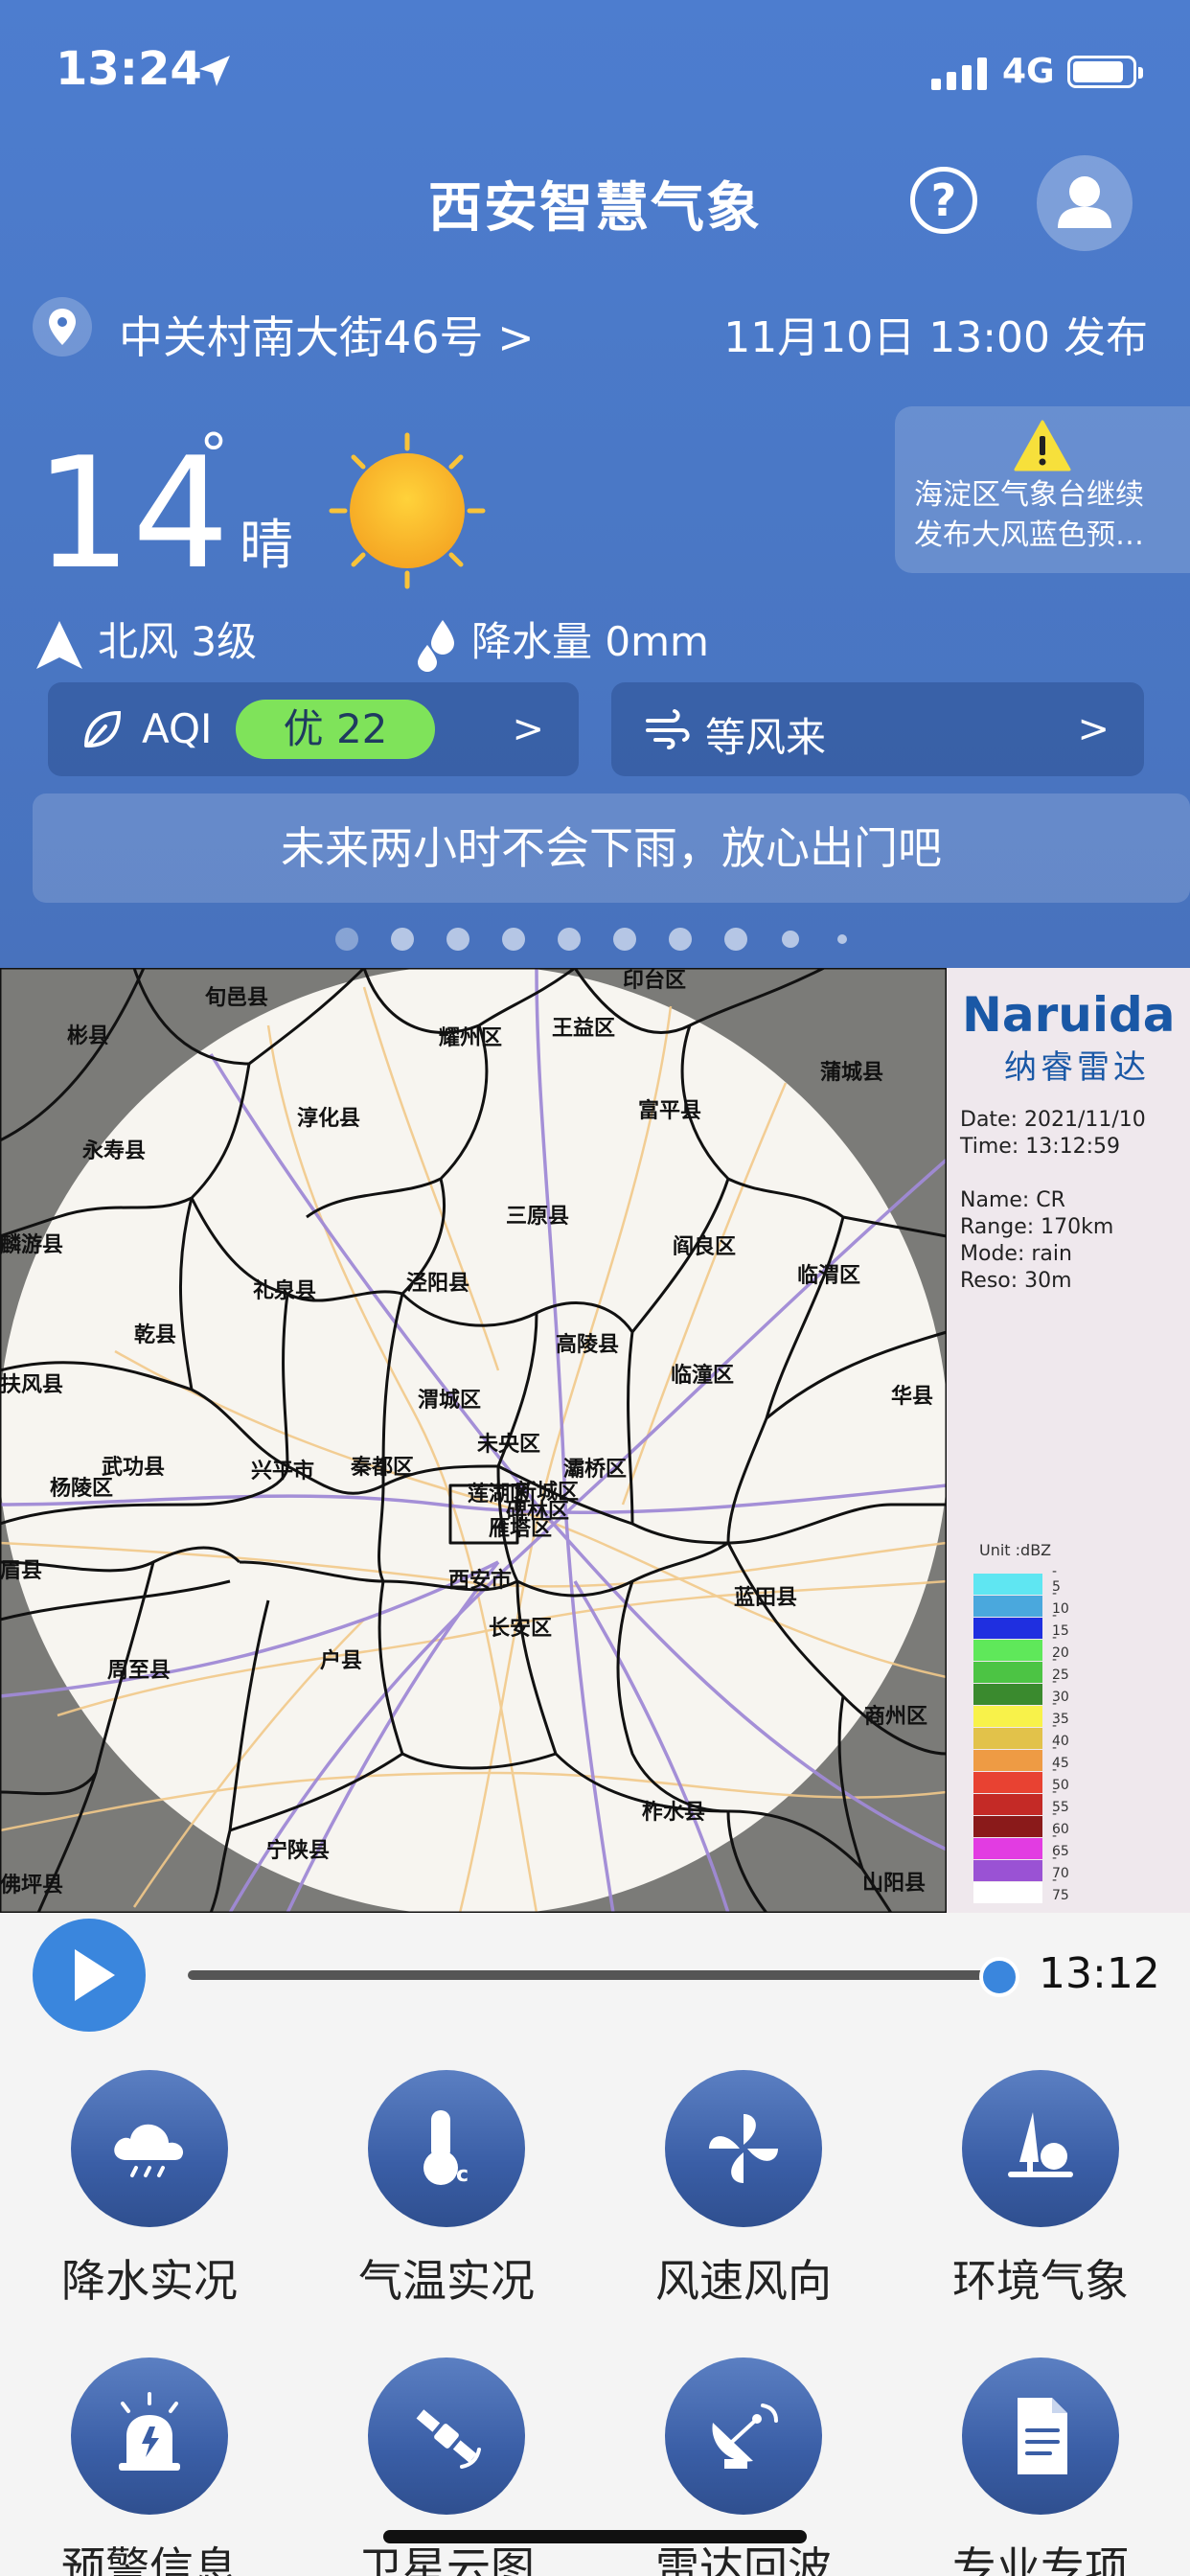 This screenshot has width=1190, height=2576. I want to click on playback-slider, so click(590, 1975).